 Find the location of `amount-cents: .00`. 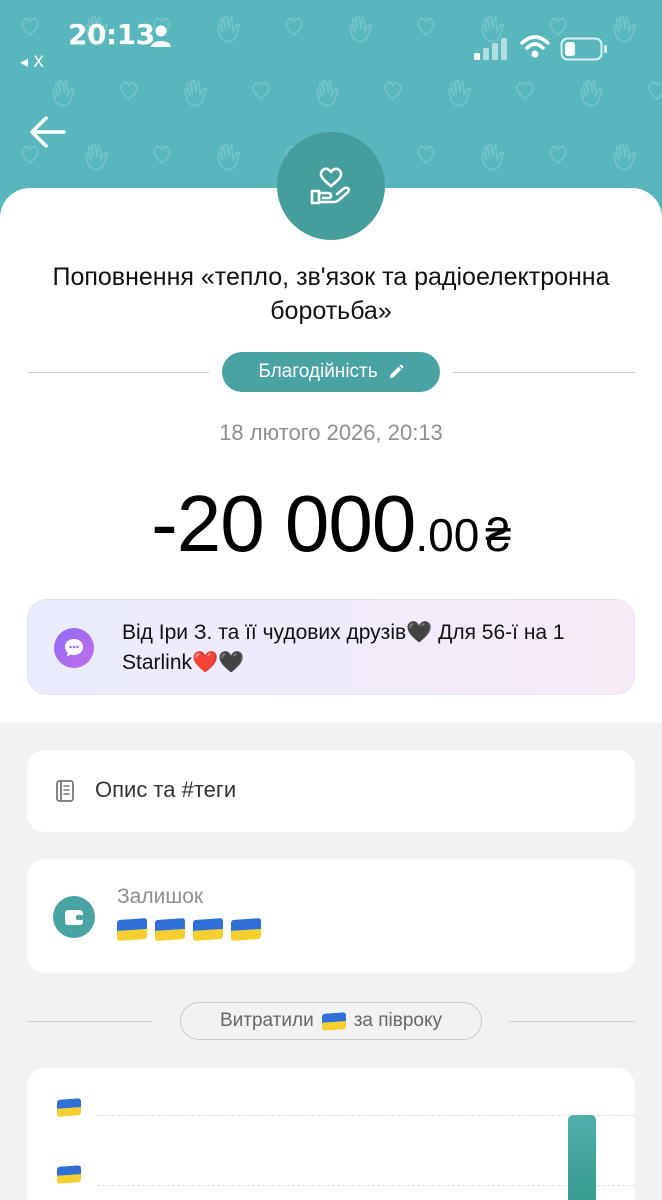

amount-cents: .00 is located at coordinates (447, 535).